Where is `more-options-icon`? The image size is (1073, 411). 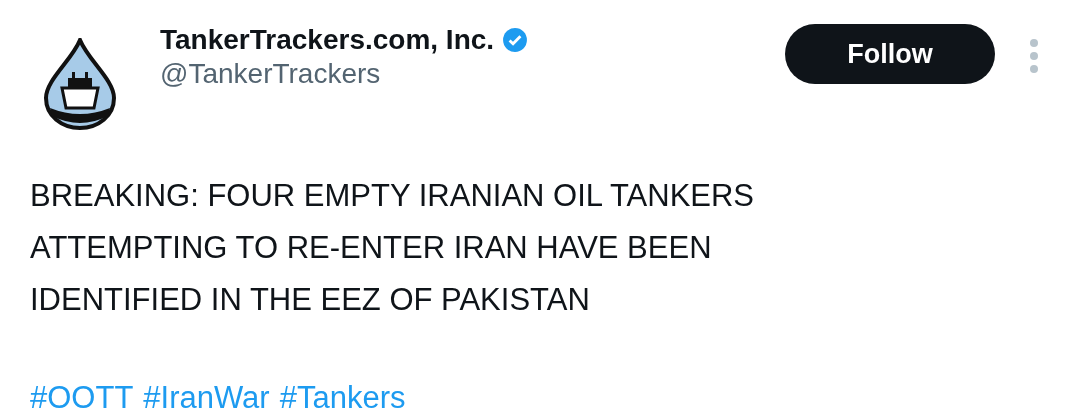
more-options-icon is located at coordinates (1034, 56).